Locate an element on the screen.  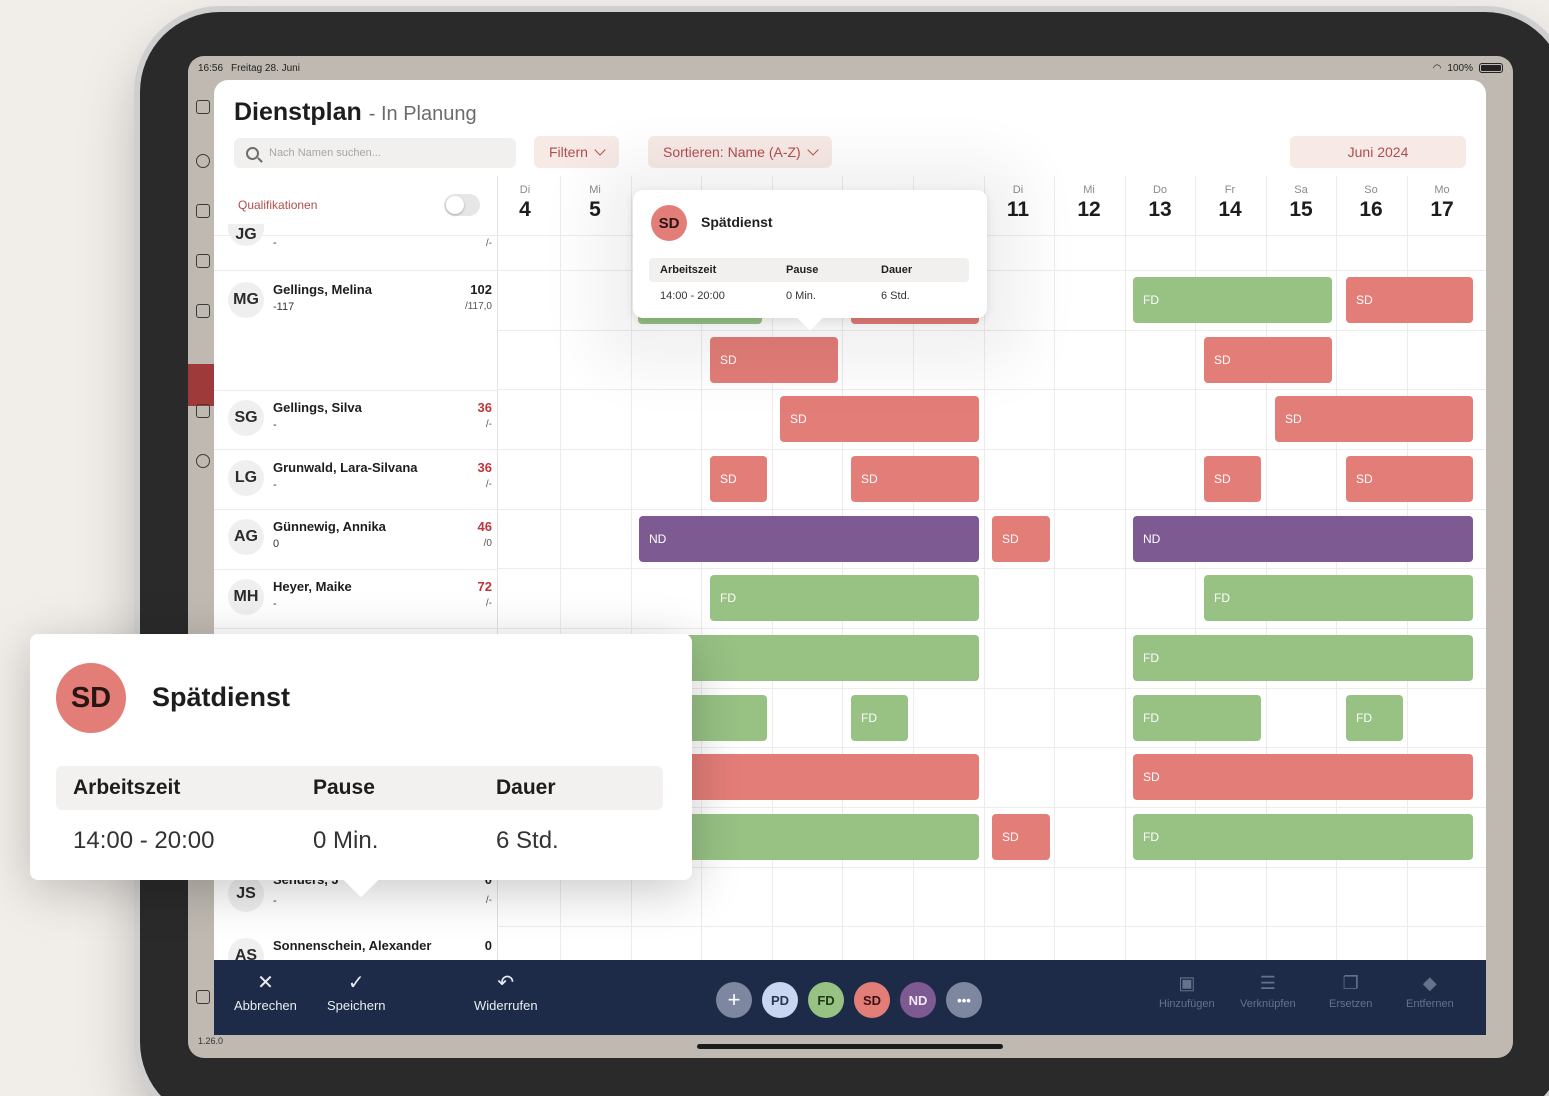
remove-button: ◆ Entfernen is located at coordinates (1430, 991).